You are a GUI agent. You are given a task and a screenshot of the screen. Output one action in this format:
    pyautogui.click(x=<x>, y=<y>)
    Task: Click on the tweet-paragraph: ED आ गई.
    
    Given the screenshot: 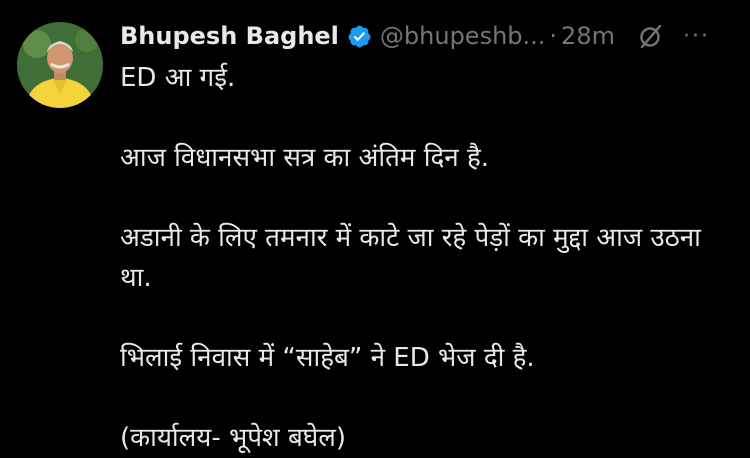 What is the action you would take?
    pyautogui.click(x=178, y=78)
    